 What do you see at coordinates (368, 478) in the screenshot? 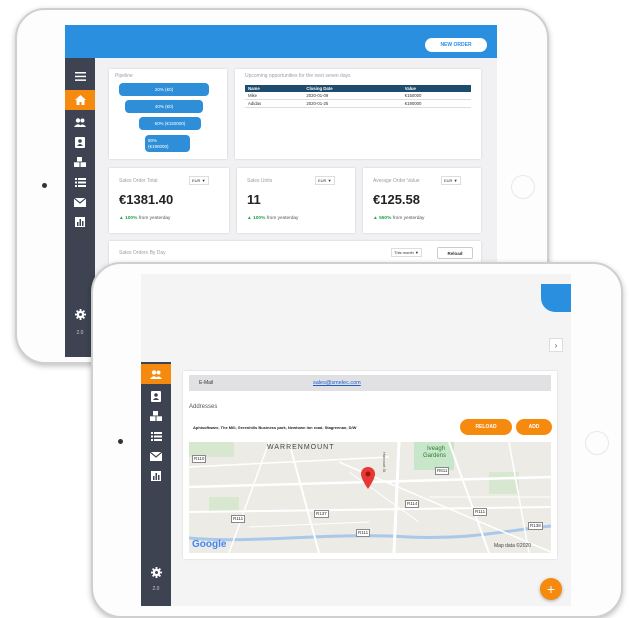
I see `map-pin-icon` at bounding box center [368, 478].